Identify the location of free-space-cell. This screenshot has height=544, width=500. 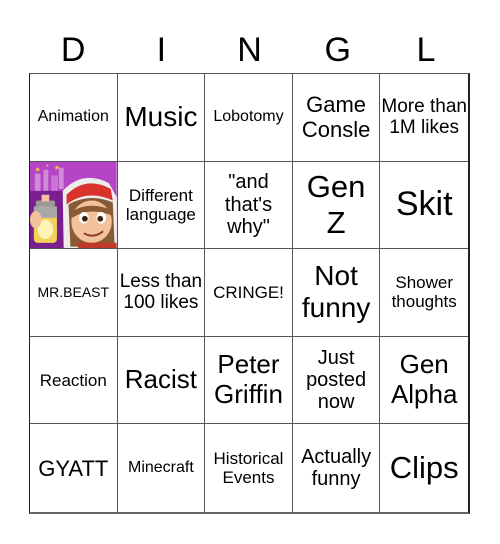
(74, 205).